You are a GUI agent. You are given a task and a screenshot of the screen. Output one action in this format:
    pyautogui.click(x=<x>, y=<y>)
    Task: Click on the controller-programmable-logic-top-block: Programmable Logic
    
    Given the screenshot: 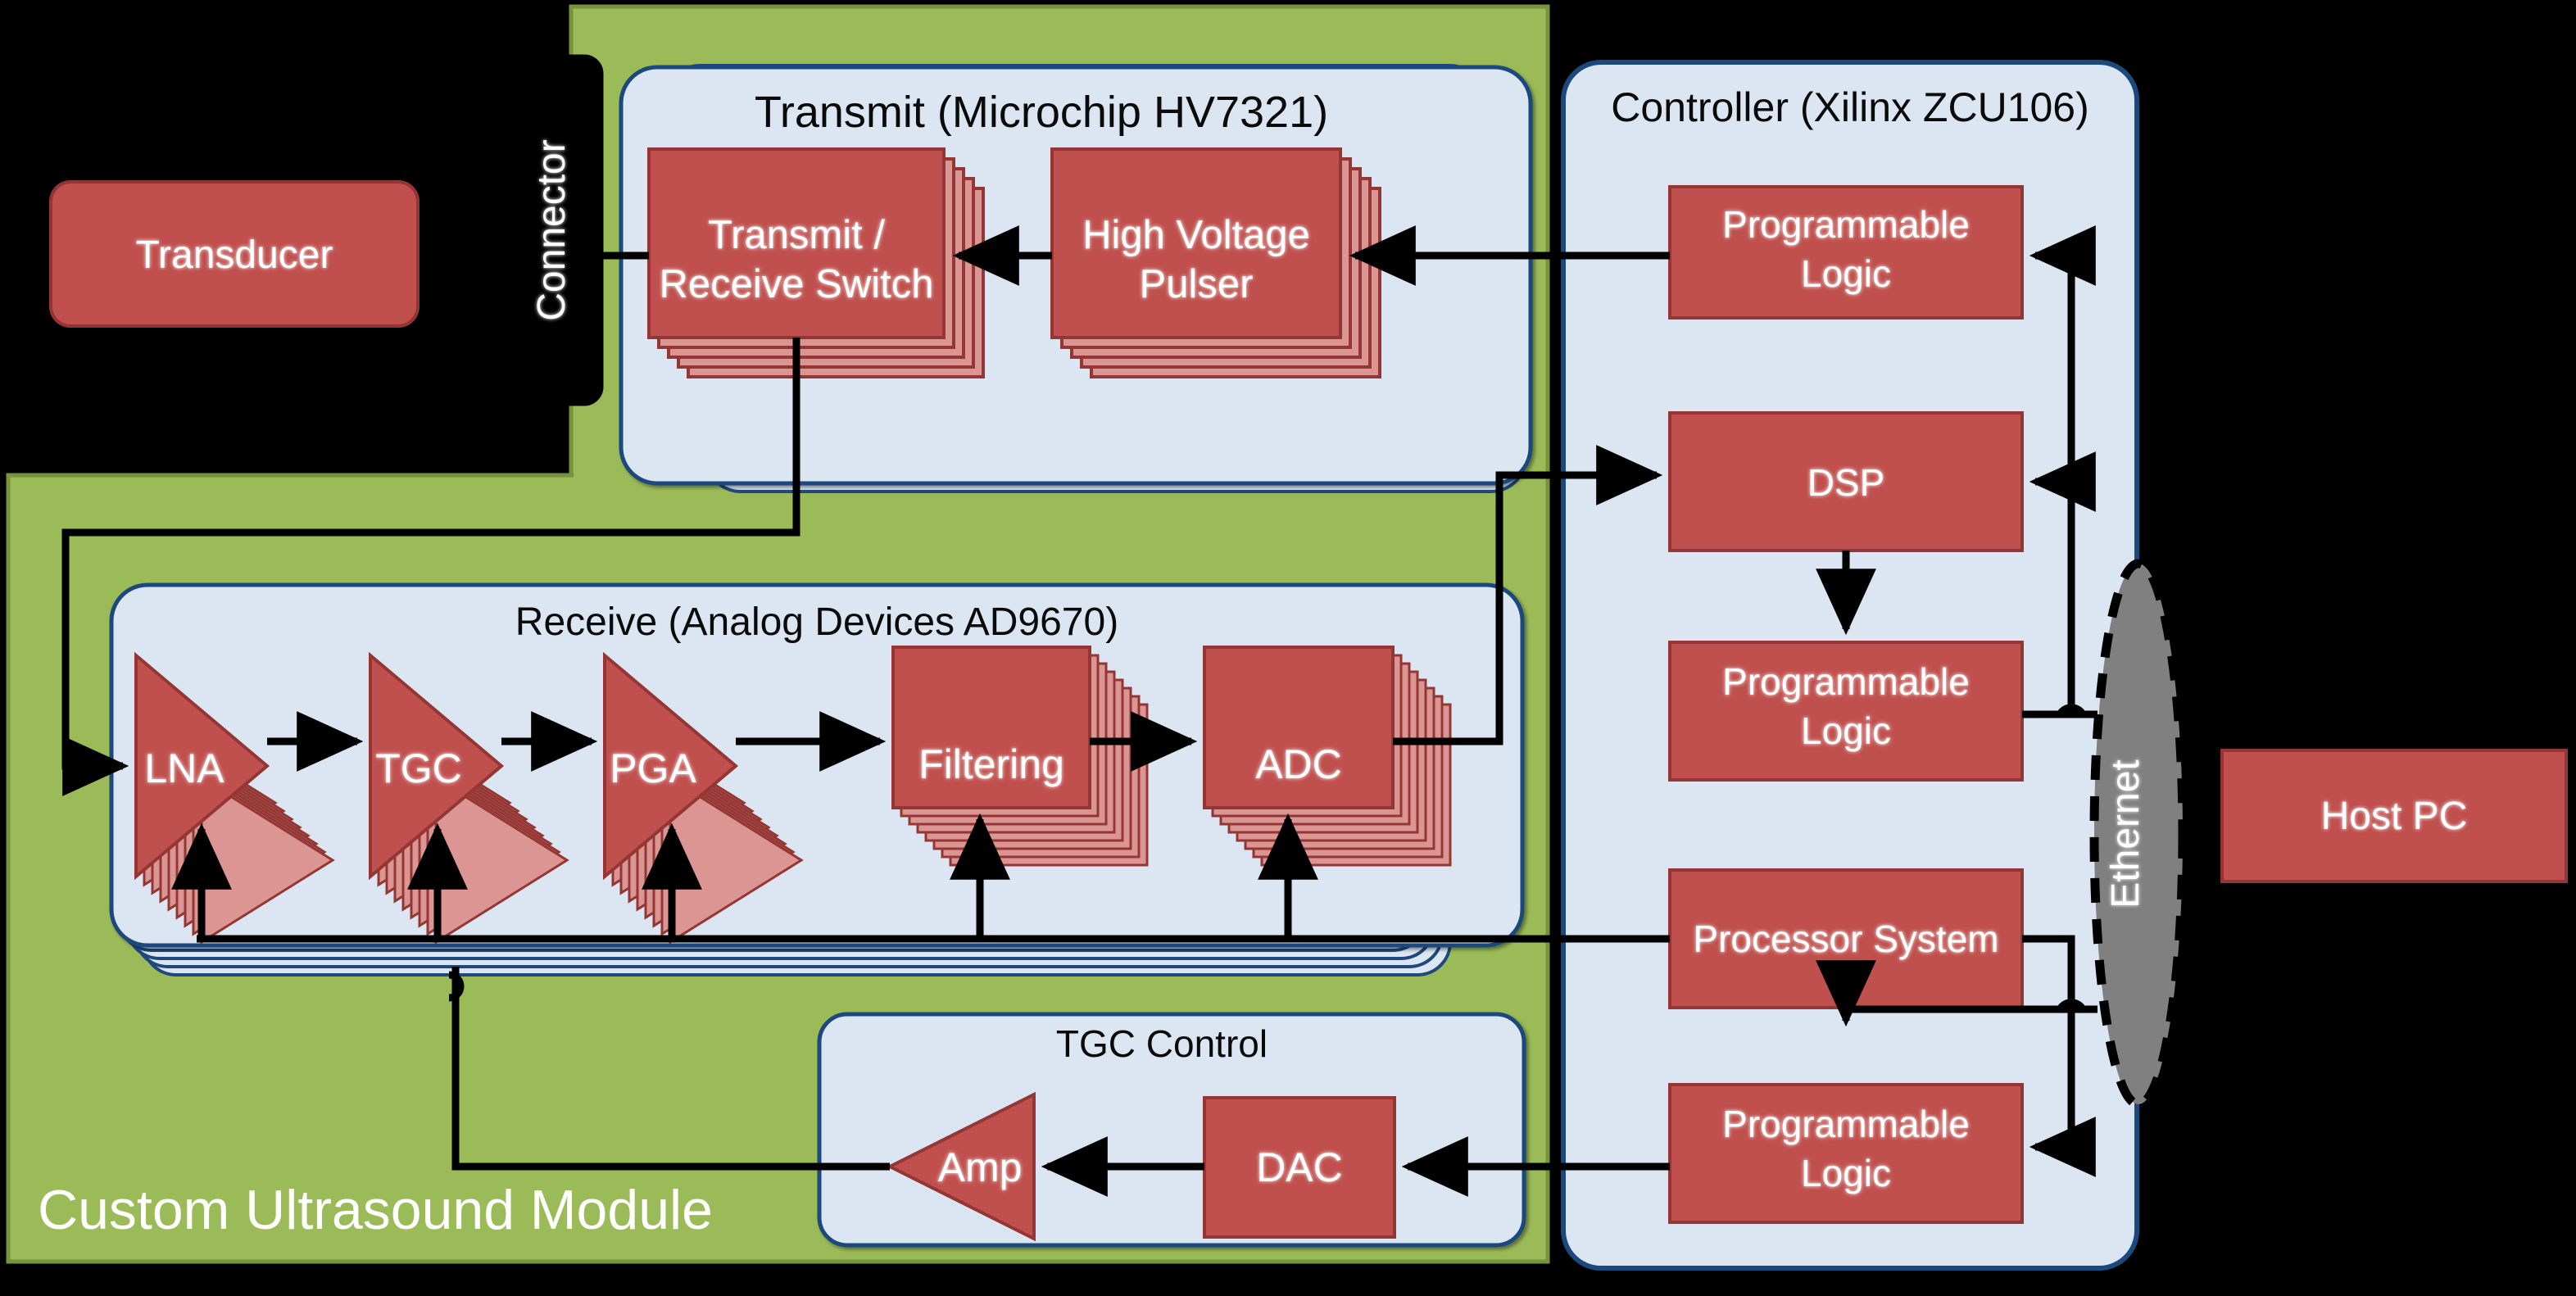 What is the action you would take?
    pyautogui.click(x=1846, y=252)
    